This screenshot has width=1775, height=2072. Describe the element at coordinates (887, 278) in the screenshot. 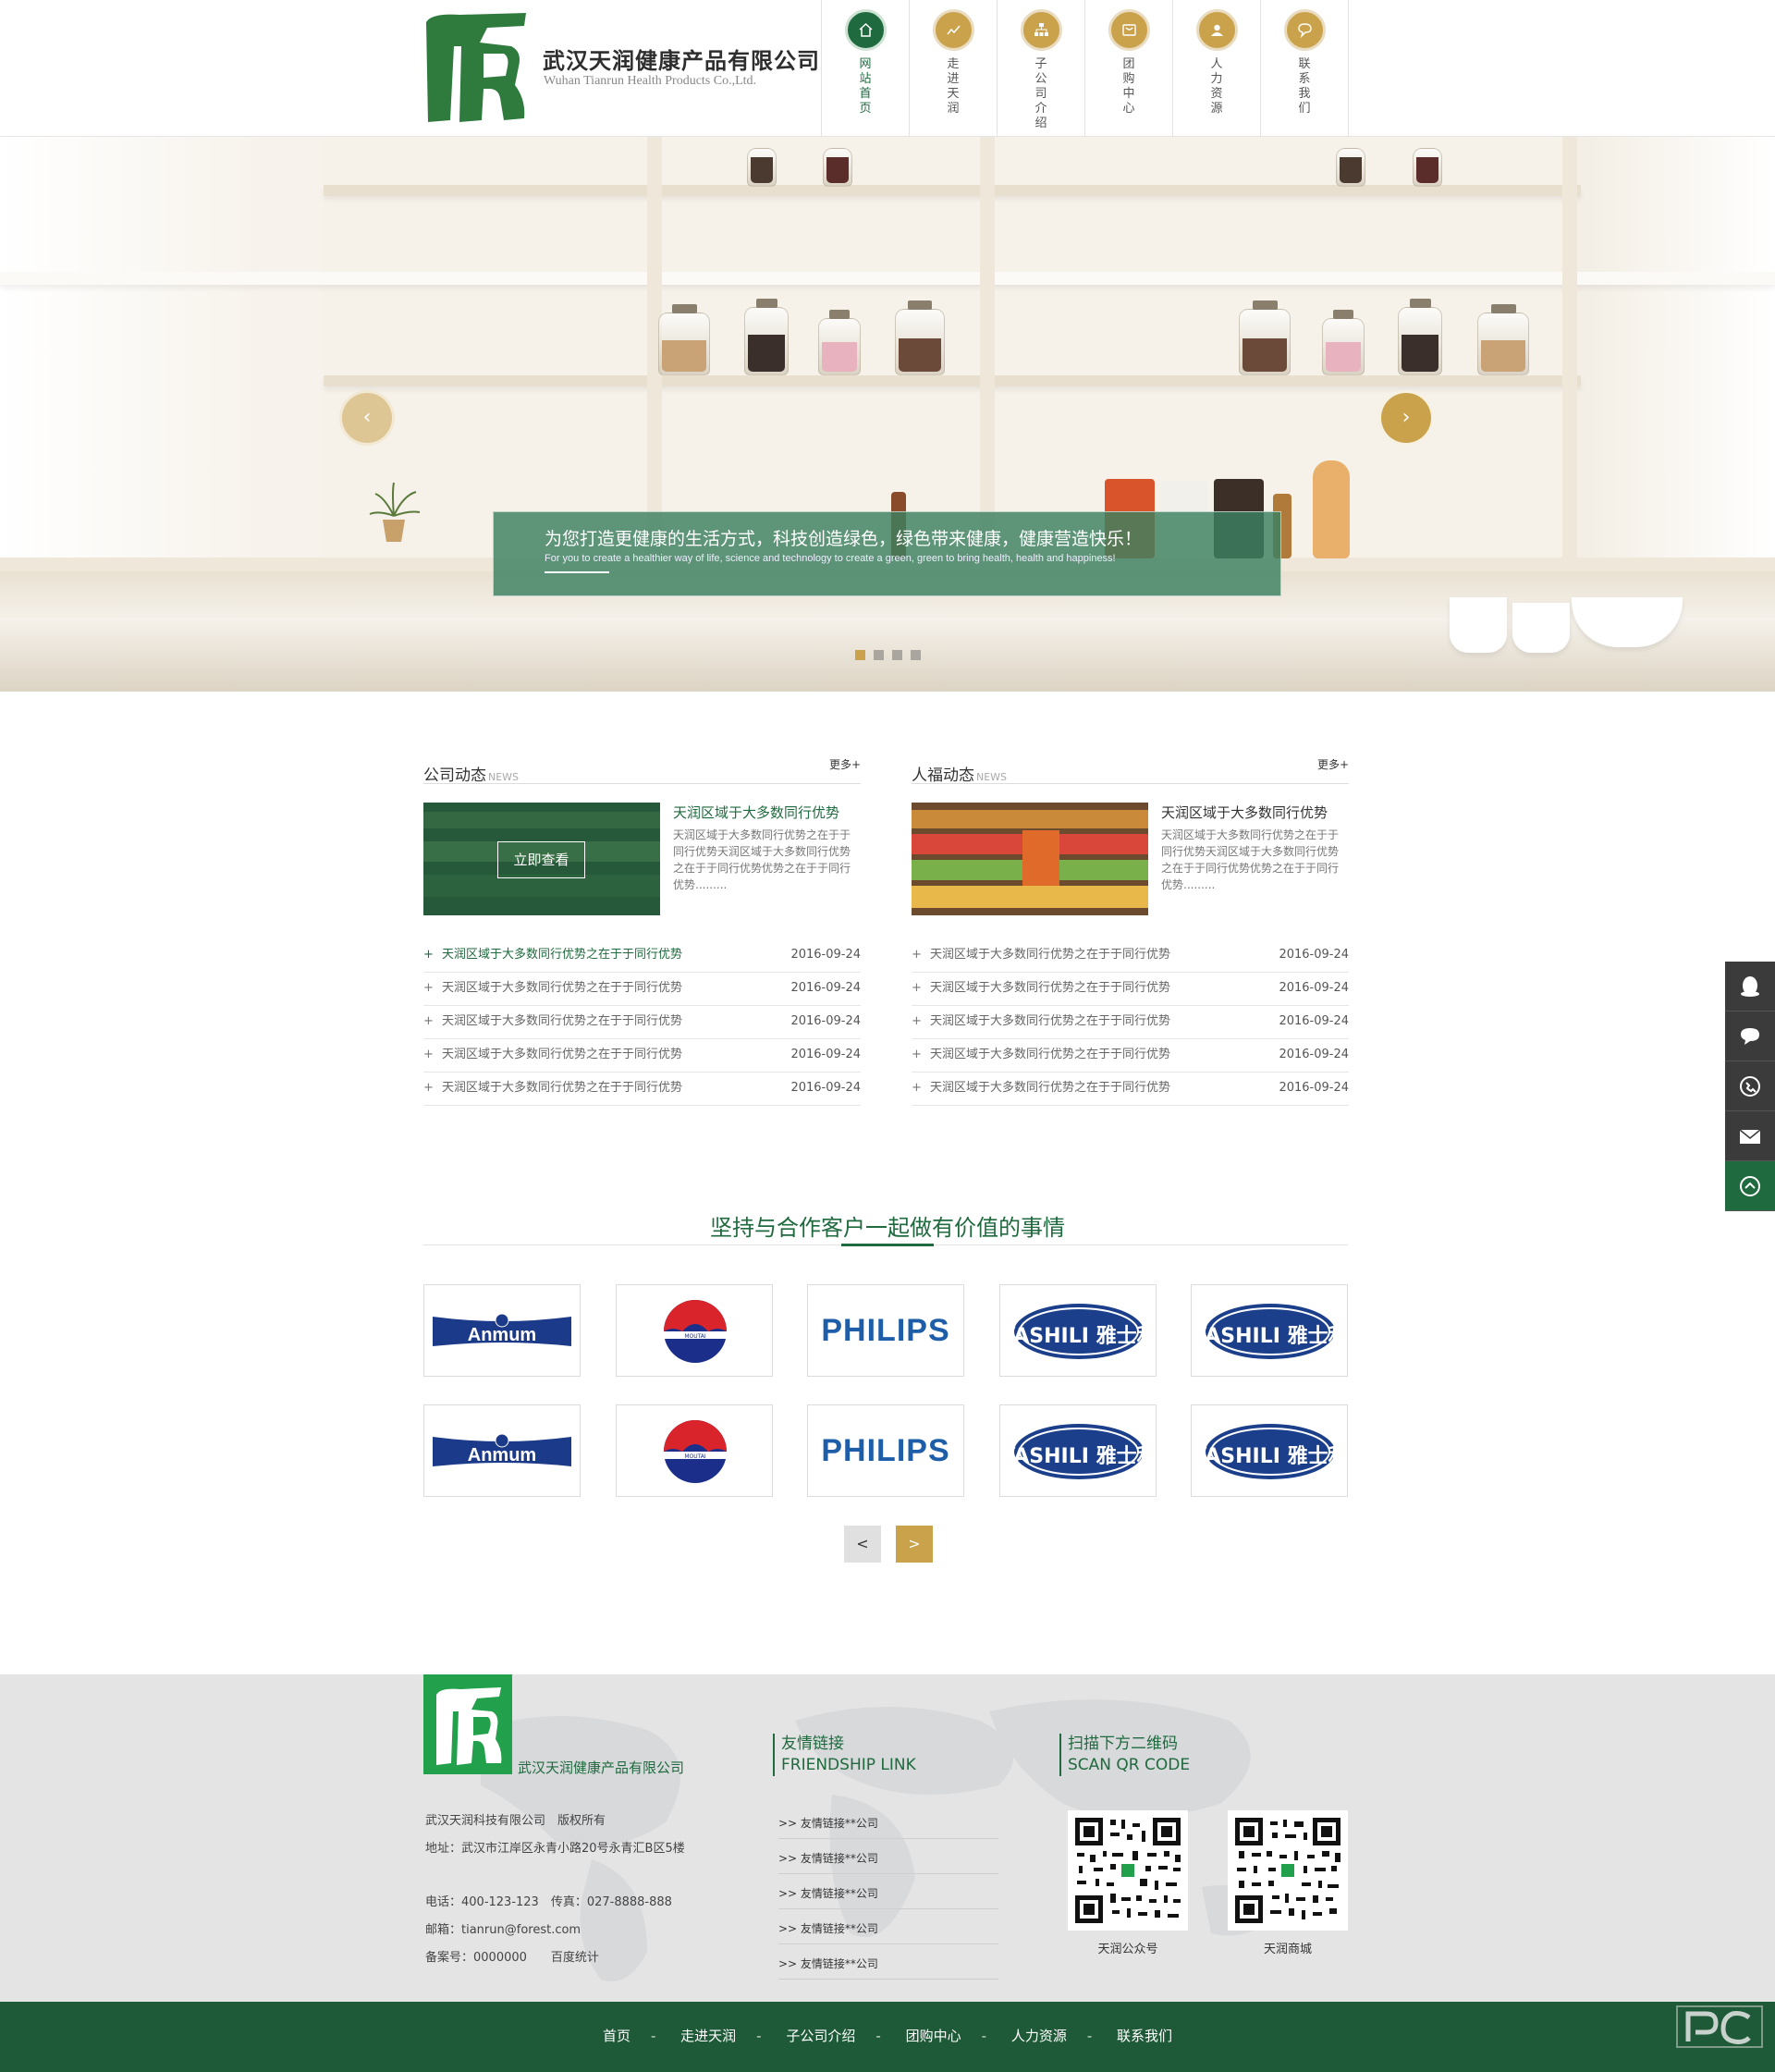

I see `shelf` at that location.